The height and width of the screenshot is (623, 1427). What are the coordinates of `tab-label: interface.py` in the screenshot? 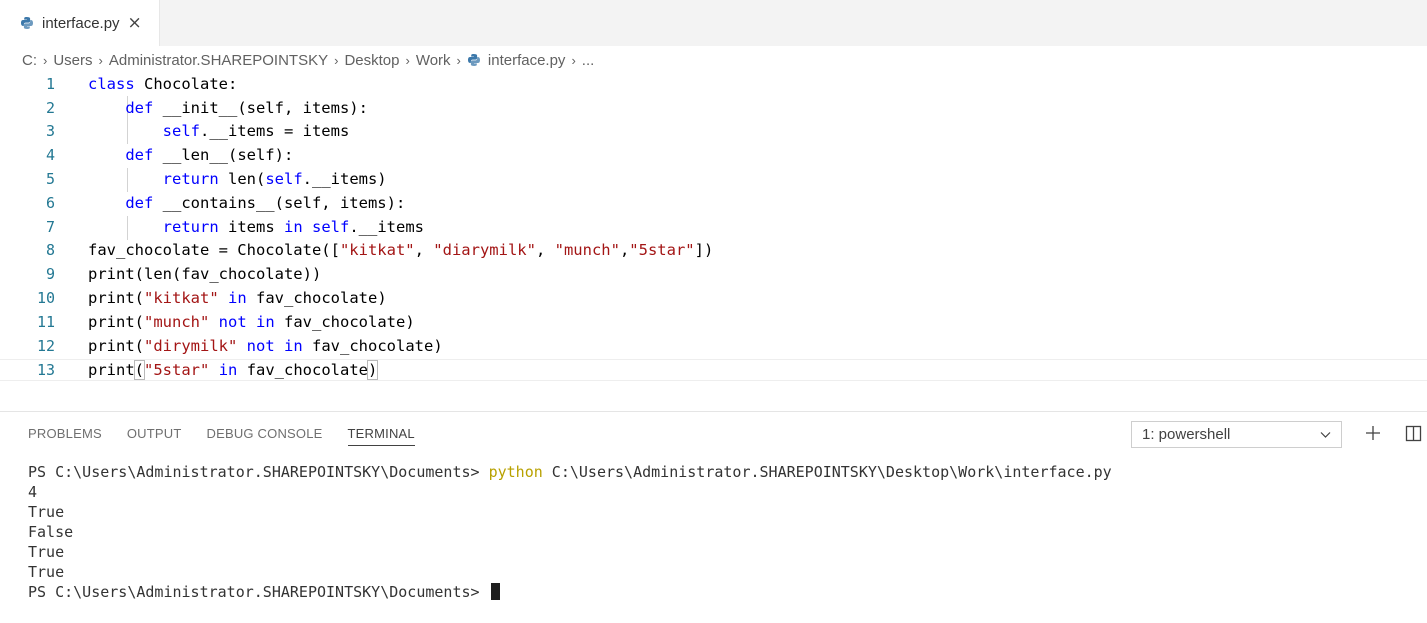 It's located at (81, 23).